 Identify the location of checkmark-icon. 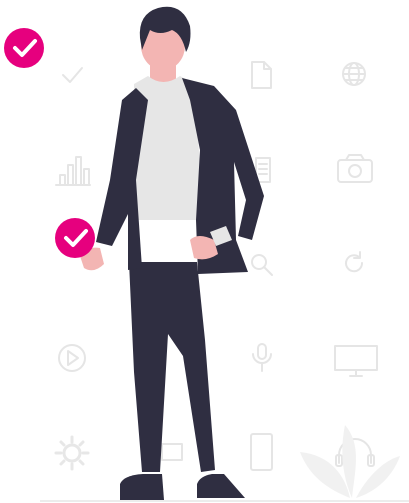
(72, 75).